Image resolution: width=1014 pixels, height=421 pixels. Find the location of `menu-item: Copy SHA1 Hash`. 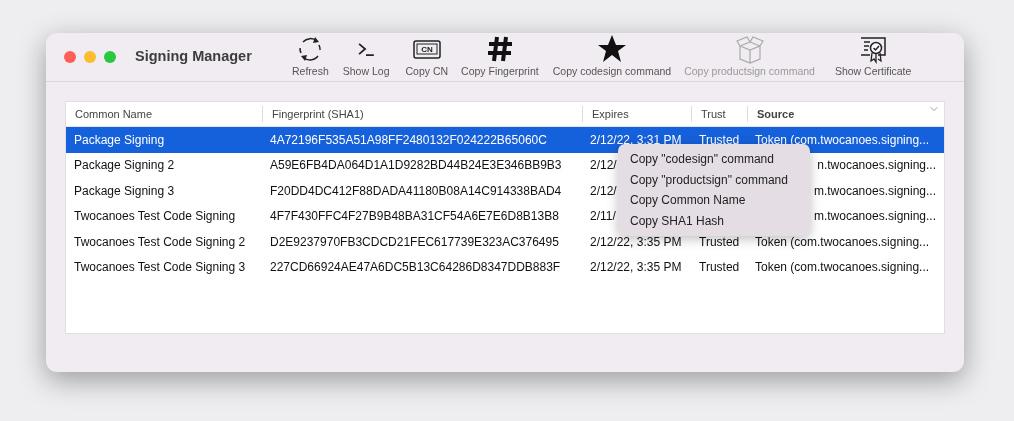

menu-item: Copy SHA1 Hash is located at coordinates (714, 220).